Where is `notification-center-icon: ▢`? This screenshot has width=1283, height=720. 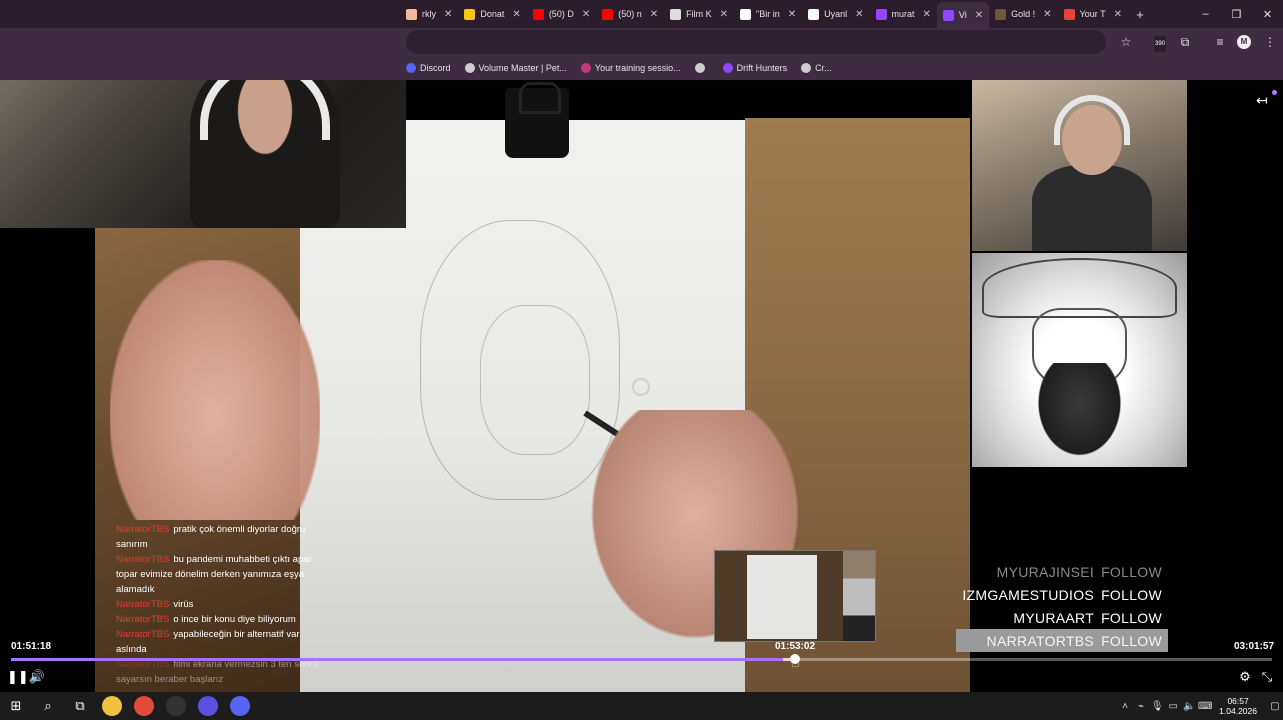
notification-center-icon: ▢ is located at coordinates (1275, 706).